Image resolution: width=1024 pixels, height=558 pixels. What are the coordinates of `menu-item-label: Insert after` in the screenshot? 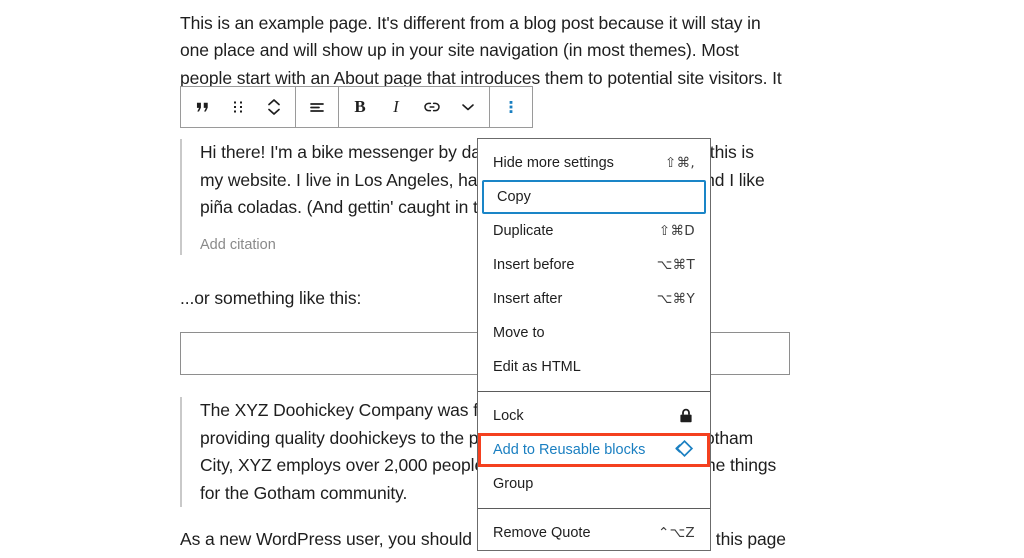 It's located at (528, 299).